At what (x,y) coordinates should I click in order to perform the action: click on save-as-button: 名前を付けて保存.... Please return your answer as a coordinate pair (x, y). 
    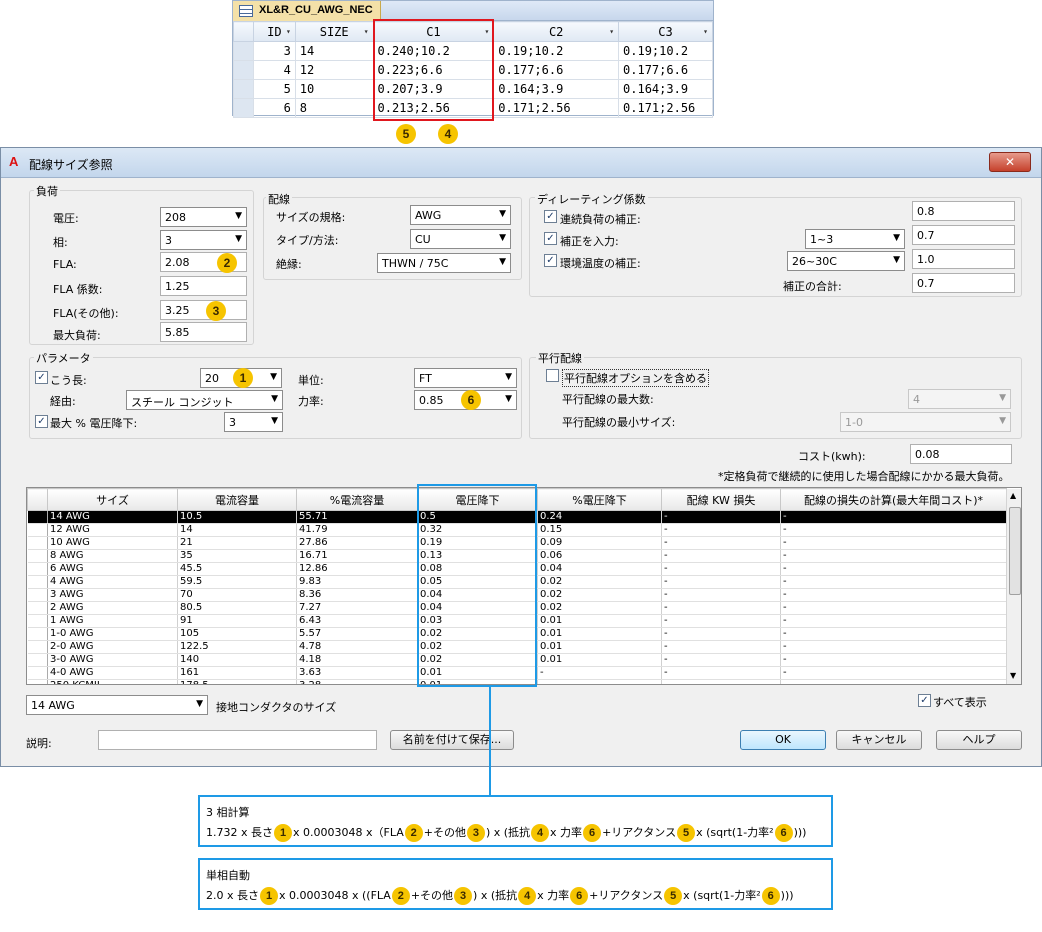
    Looking at the image, I should click on (452, 740).